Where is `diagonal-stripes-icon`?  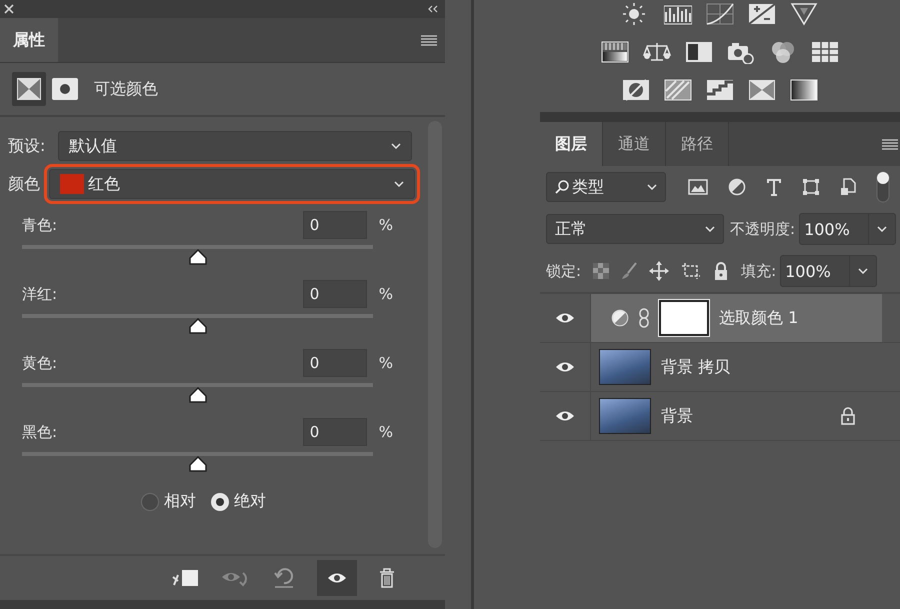
diagonal-stripes-icon is located at coordinates (678, 90).